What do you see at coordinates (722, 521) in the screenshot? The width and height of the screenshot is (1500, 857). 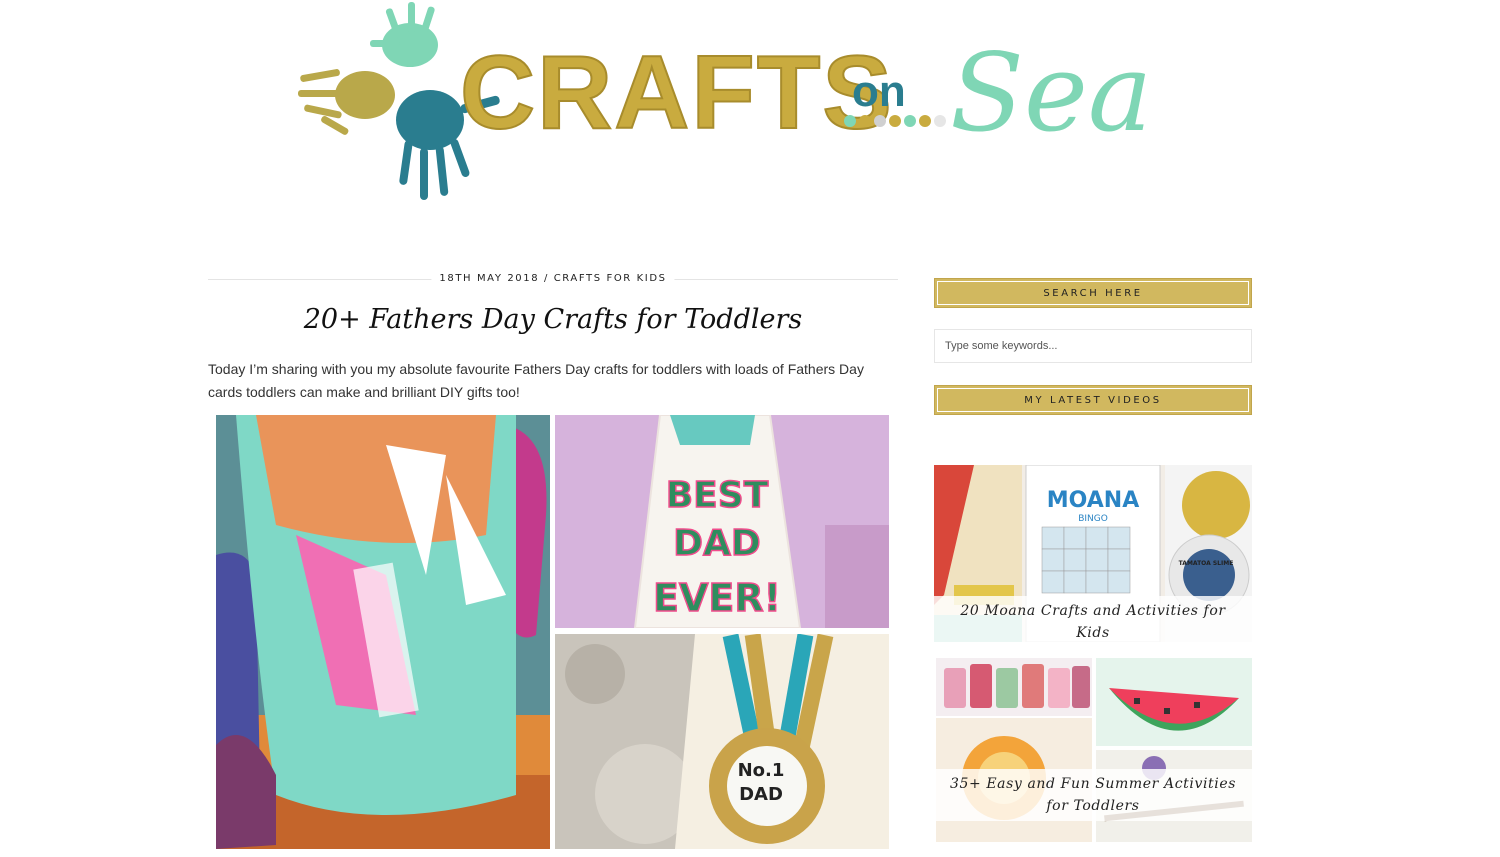 I see `tie-card-photo: BEST DAD EVER!` at bounding box center [722, 521].